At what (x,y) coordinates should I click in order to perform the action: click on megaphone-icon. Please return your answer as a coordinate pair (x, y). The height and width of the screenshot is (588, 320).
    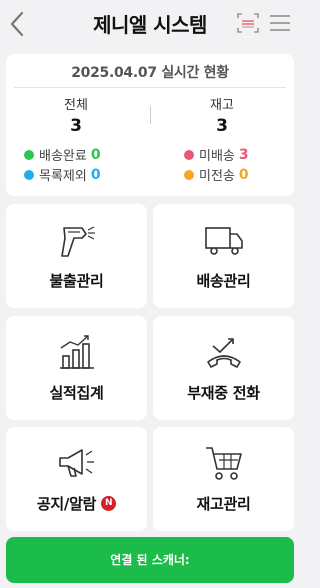
    Looking at the image, I should click on (76, 463).